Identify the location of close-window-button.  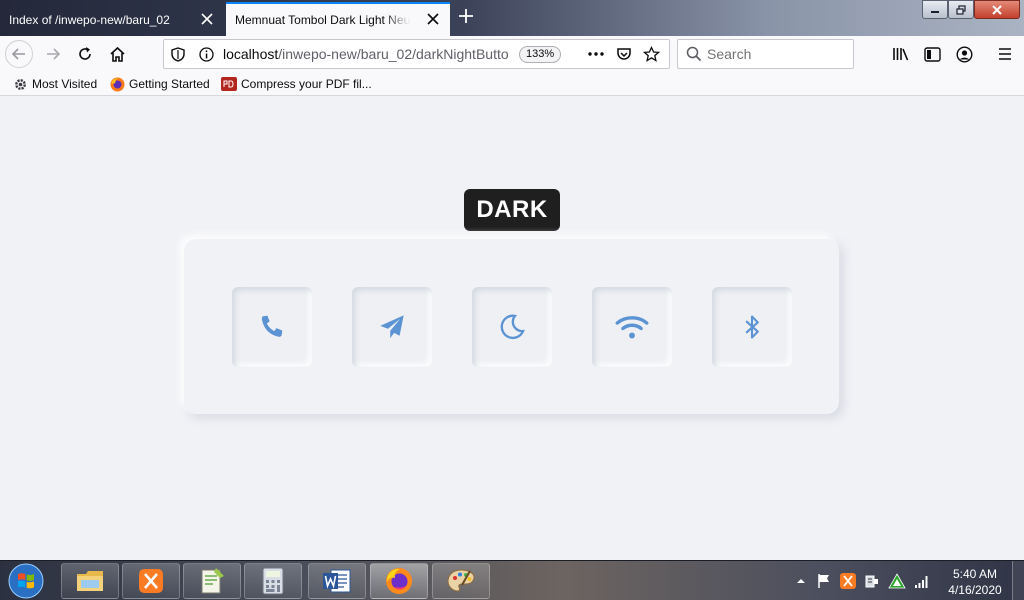
(997, 9).